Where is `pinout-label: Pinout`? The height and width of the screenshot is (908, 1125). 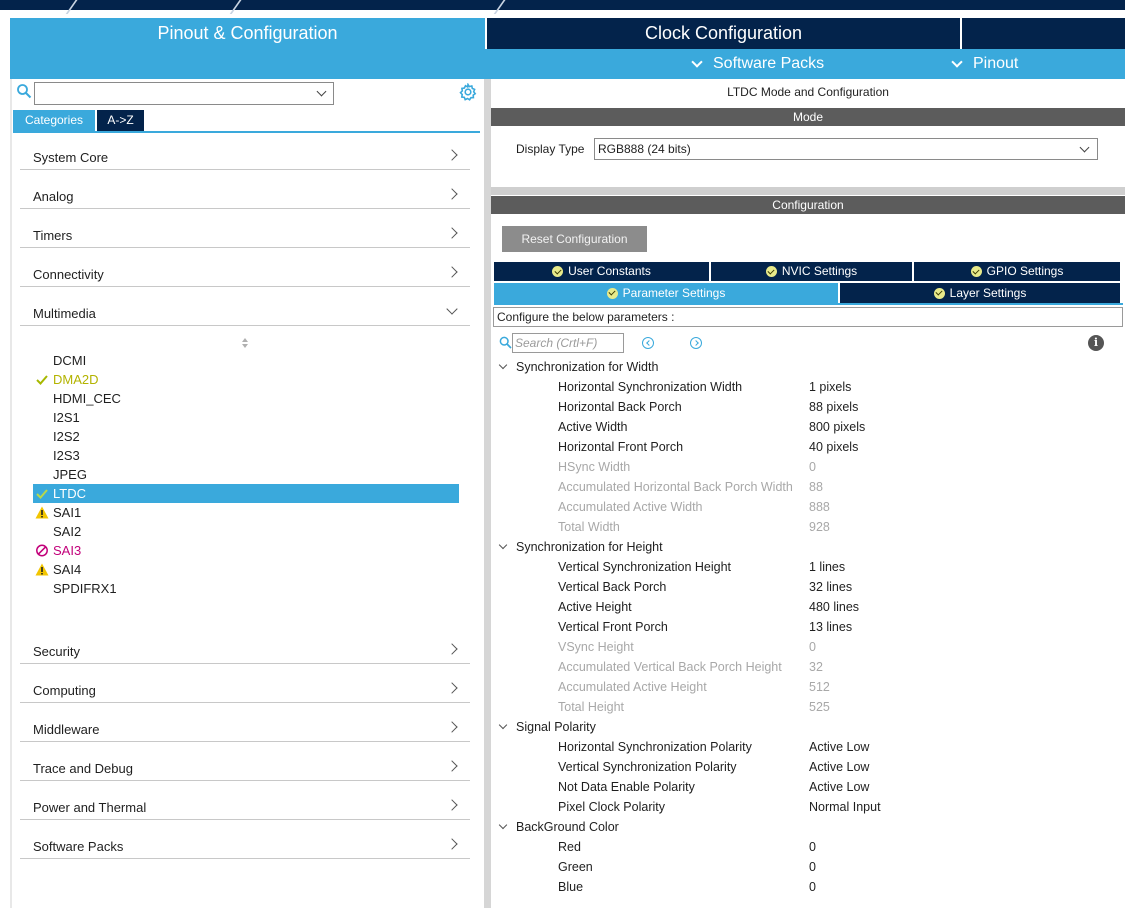 pinout-label: Pinout is located at coordinates (996, 63).